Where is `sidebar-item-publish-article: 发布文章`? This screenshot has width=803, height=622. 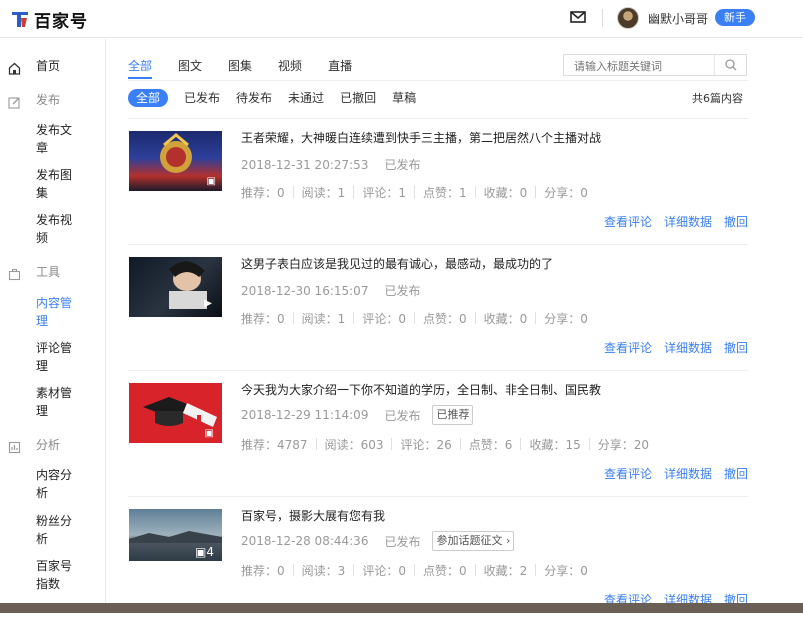
sidebar-item-publish-article: 发布文章 is located at coordinates (57, 139).